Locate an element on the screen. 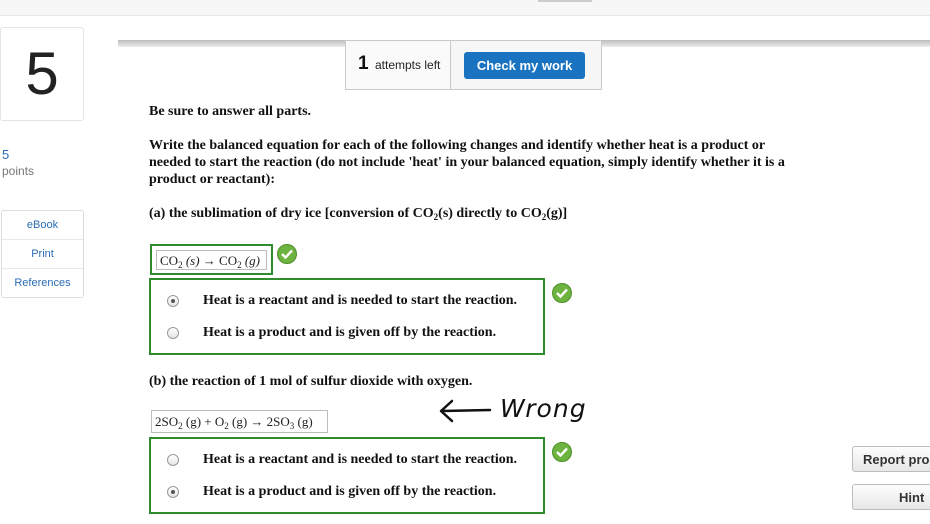 The image size is (930, 524). eq-text: (g) → 2SO is located at coordinates (259, 421).